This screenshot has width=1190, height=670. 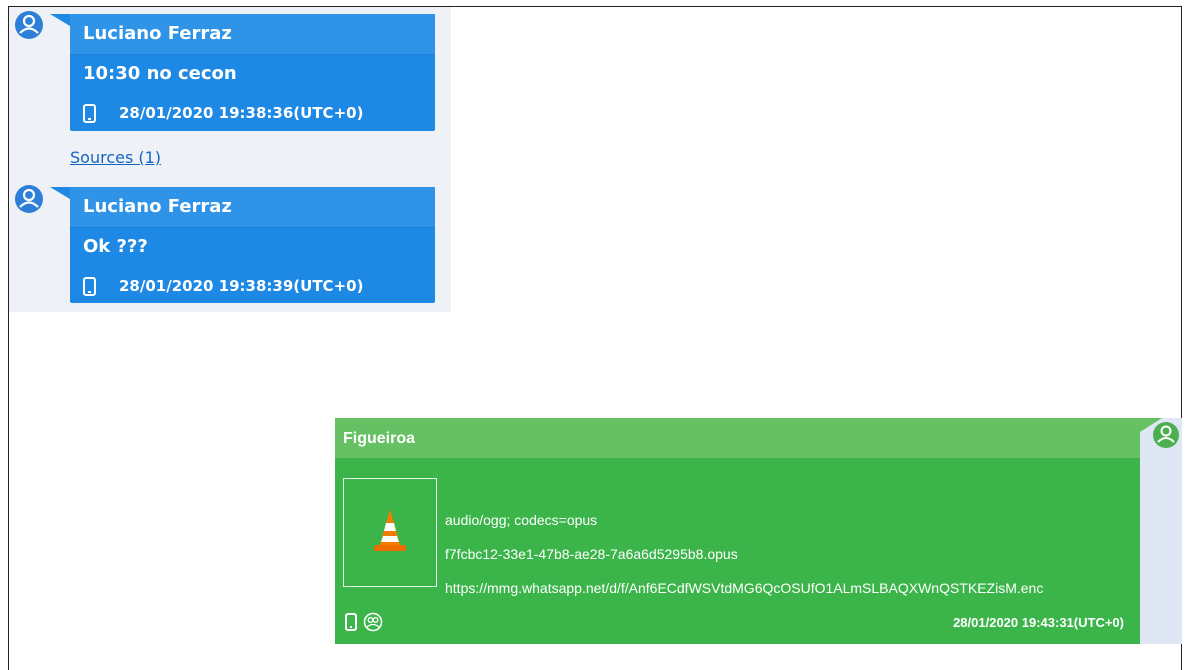 What do you see at coordinates (1166, 435) in the screenshot?
I see `user-avatar-icon` at bounding box center [1166, 435].